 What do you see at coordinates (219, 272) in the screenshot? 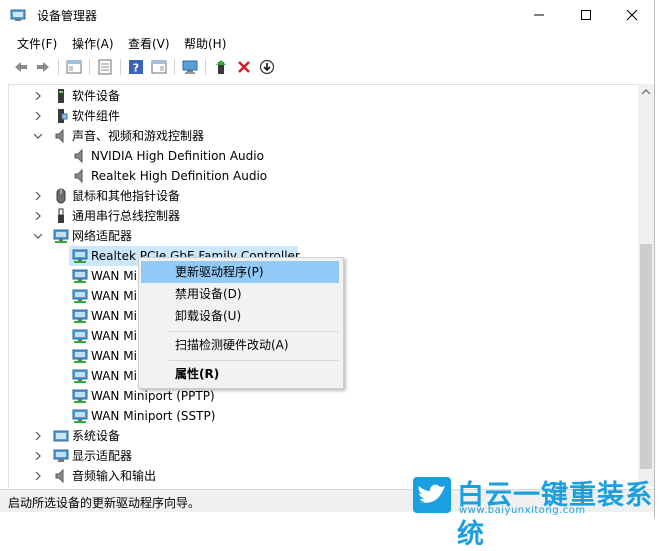
I see `menu-item-label: 更新驱动程序(P)` at bounding box center [219, 272].